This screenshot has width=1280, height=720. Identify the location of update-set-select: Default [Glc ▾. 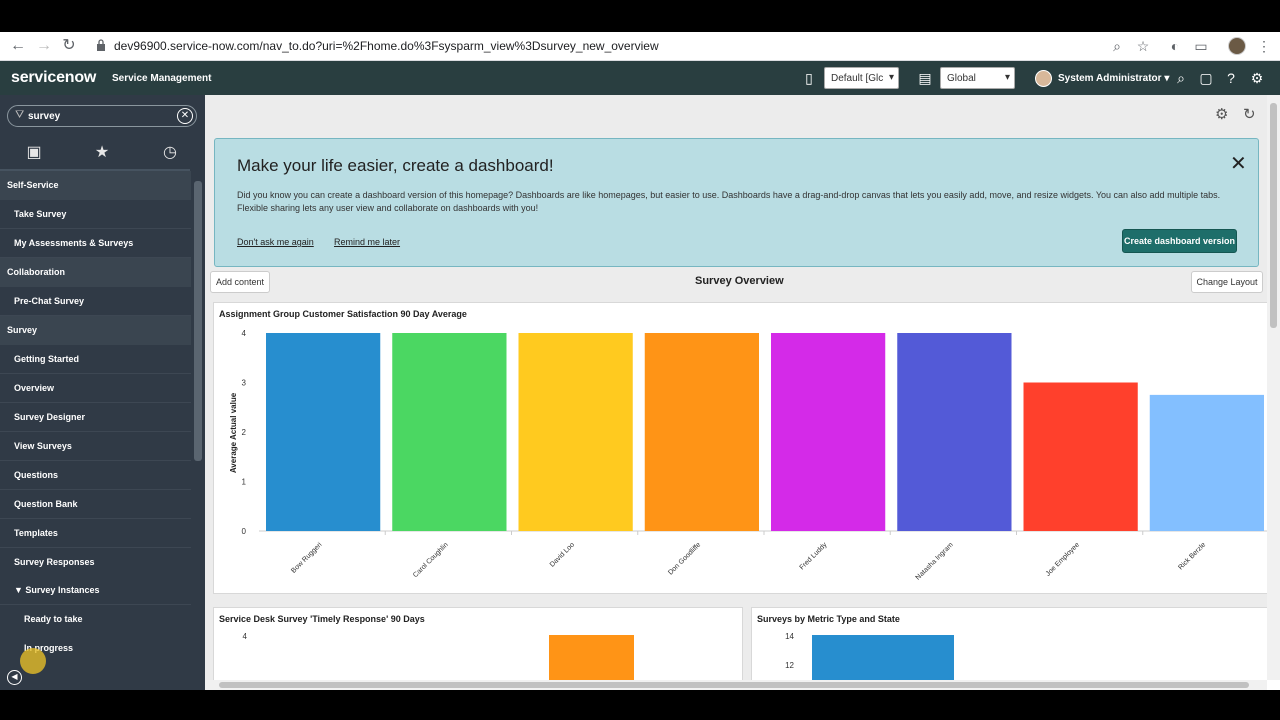
(861, 78).